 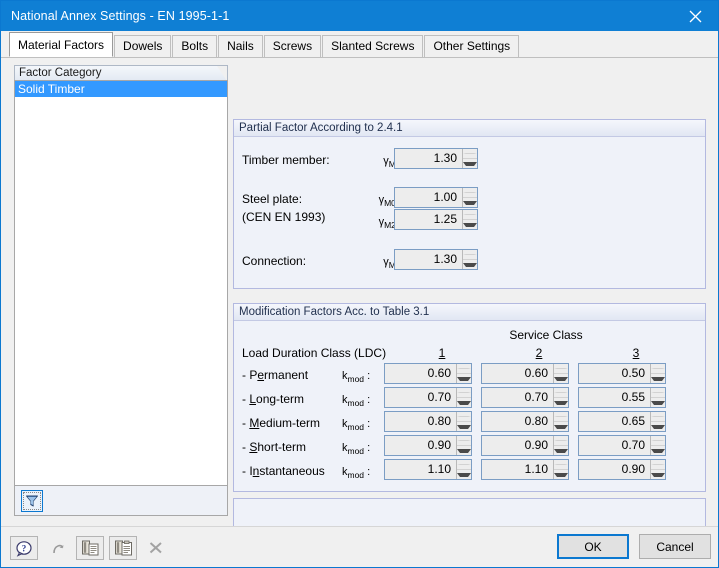 What do you see at coordinates (420, 397) in the screenshot?
I see `kmod-long-term-sc1-value: 0.70` at bounding box center [420, 397].